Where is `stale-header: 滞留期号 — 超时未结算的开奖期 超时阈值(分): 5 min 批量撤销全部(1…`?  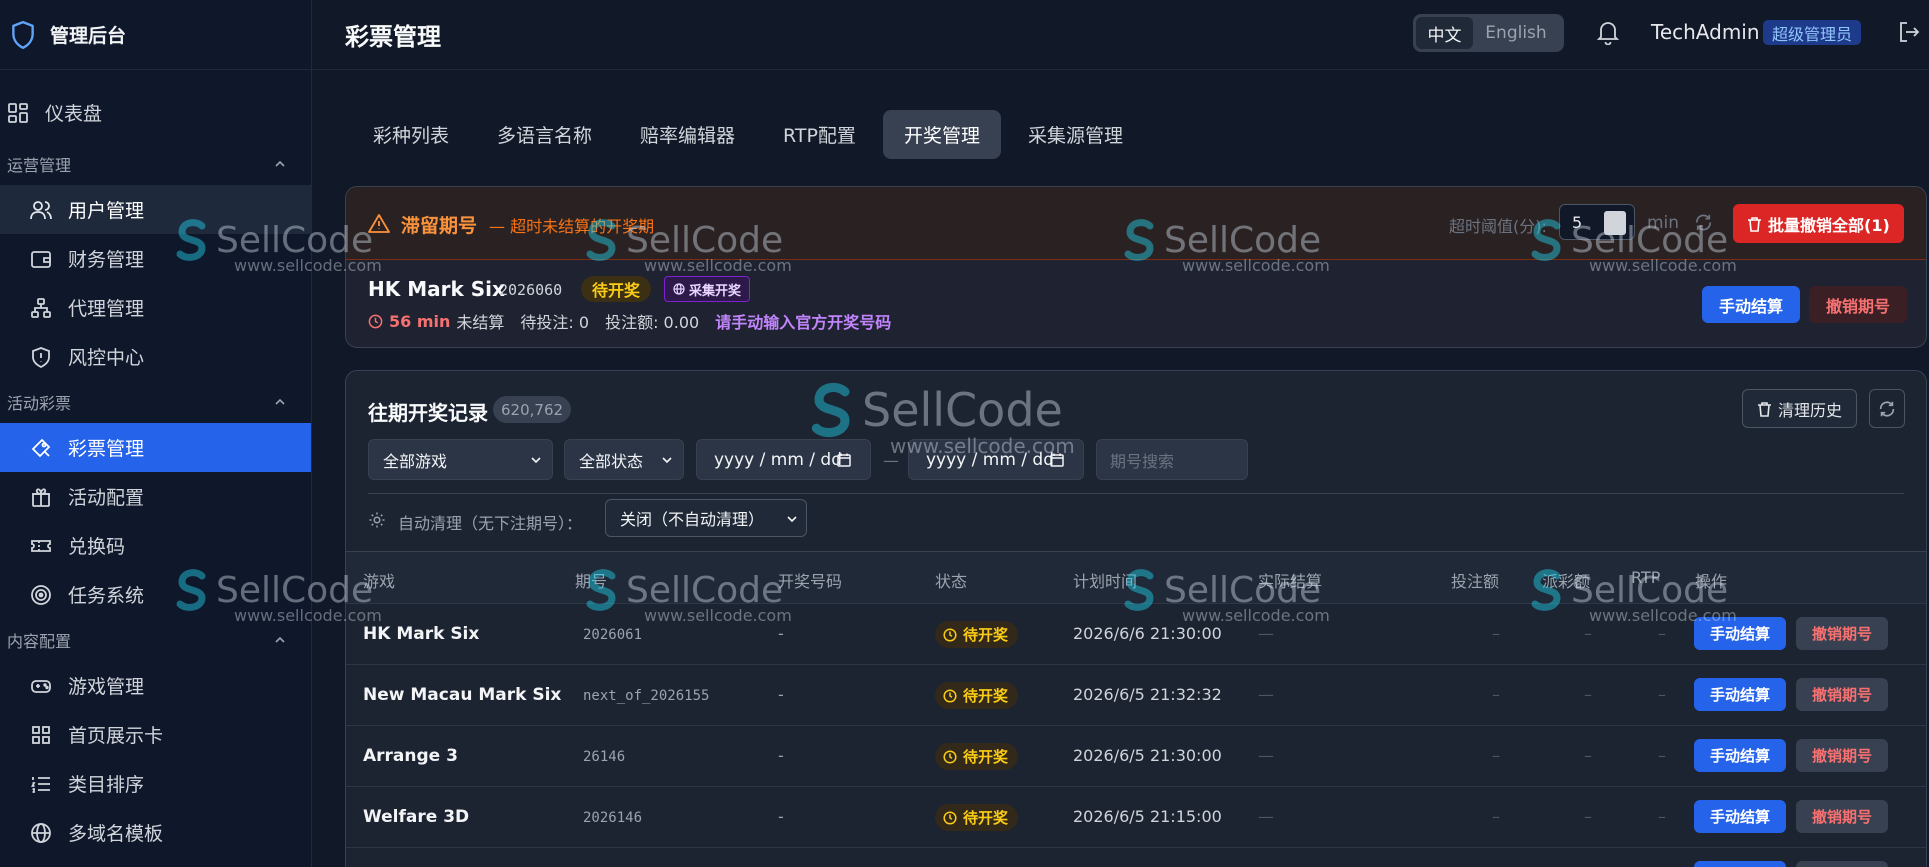 stale-header: 滞留期号 — 超时未结算的开奖期 超时阈值(分): 5 min 批量撤销全部(1… is located at coordinates (1136, 223).